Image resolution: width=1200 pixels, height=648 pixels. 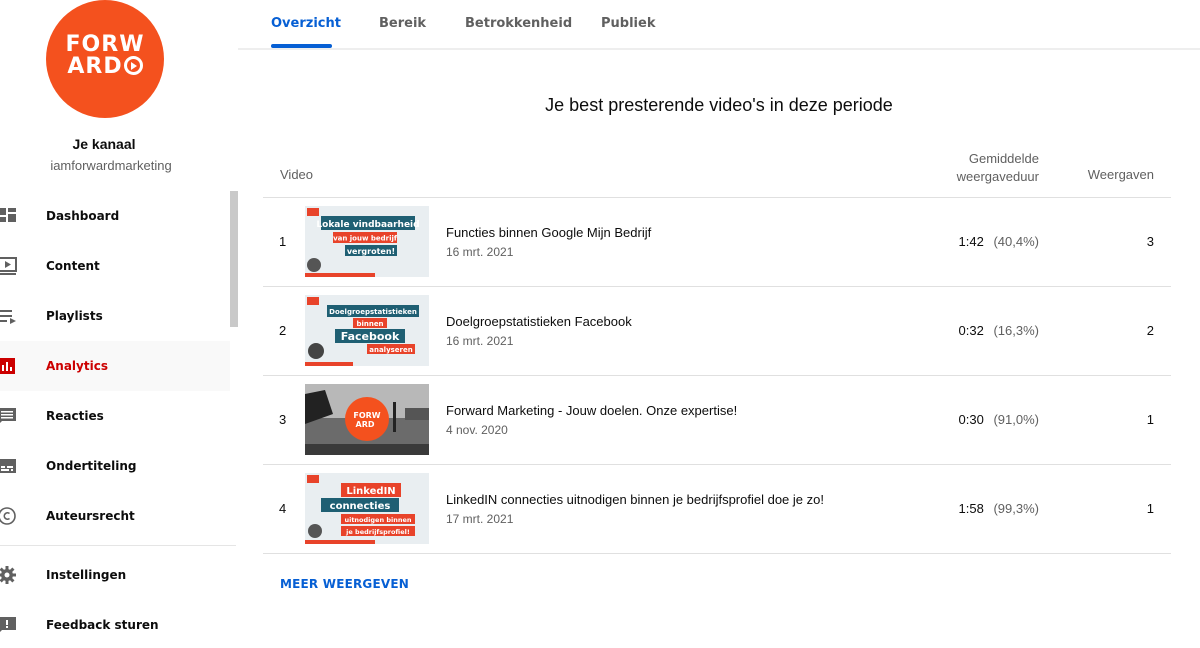 I want to click on active-tab-indicator, so click(x=301, y=46).